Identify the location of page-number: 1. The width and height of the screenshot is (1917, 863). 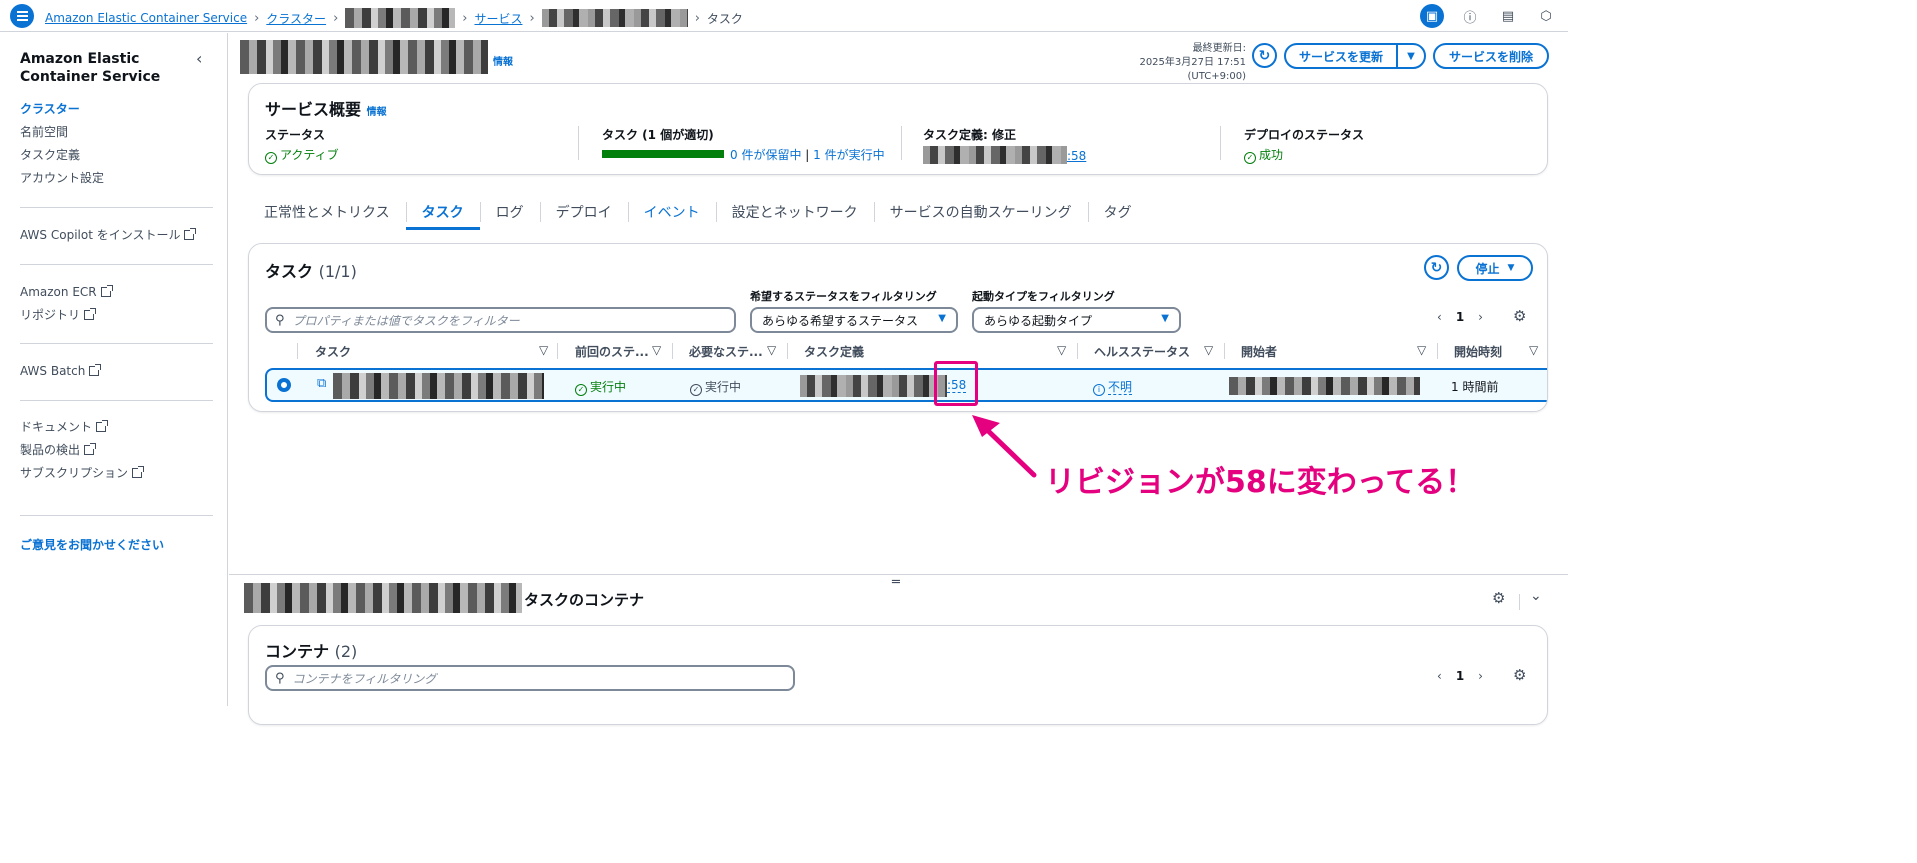
(1460, 317).